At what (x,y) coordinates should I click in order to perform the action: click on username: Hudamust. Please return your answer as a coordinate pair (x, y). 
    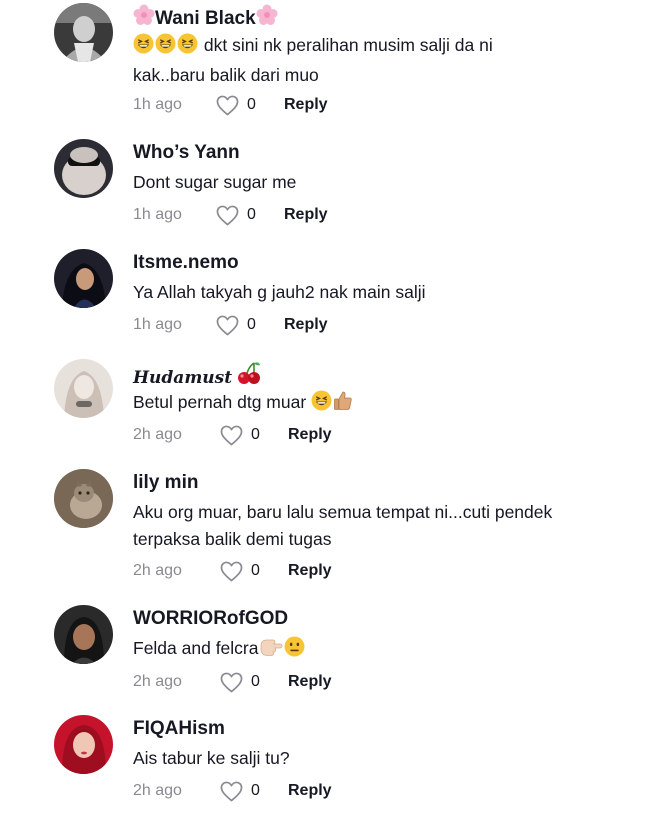
    Looking at the image, I should click on (197, 376).